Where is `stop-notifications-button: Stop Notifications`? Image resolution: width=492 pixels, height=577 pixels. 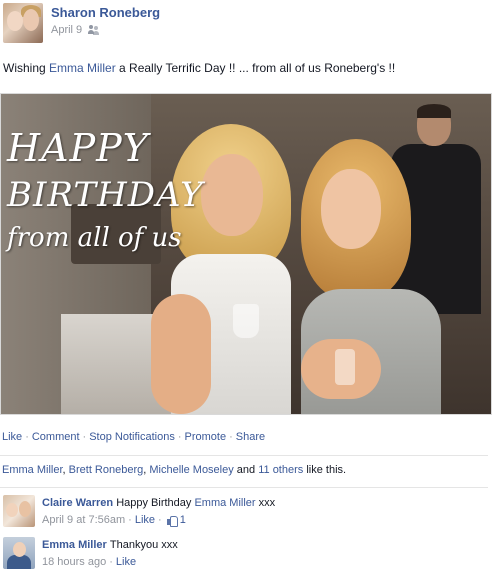 stop-notifications-button: Stop Notifications is located at coordinates (132, 437).